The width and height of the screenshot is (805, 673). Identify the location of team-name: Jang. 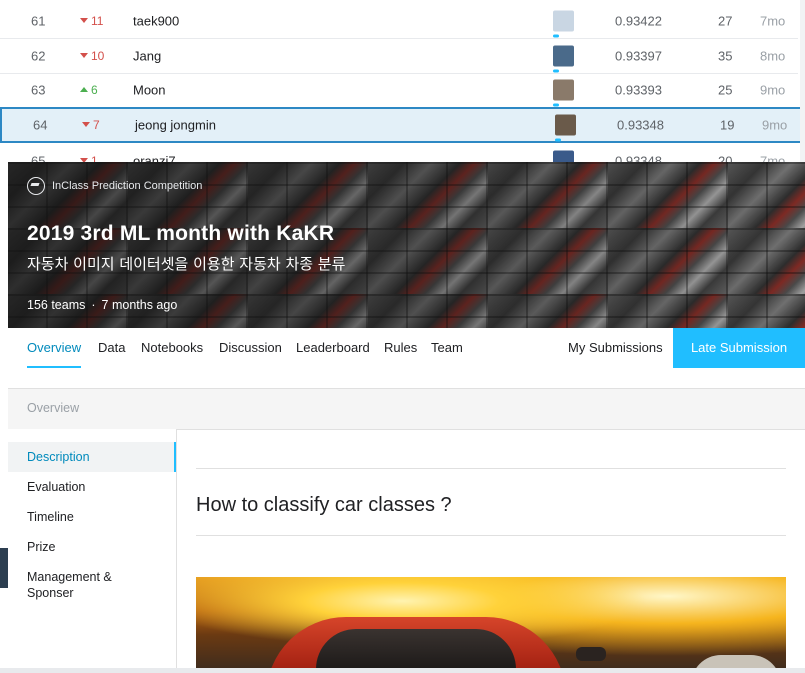
(147, 56).